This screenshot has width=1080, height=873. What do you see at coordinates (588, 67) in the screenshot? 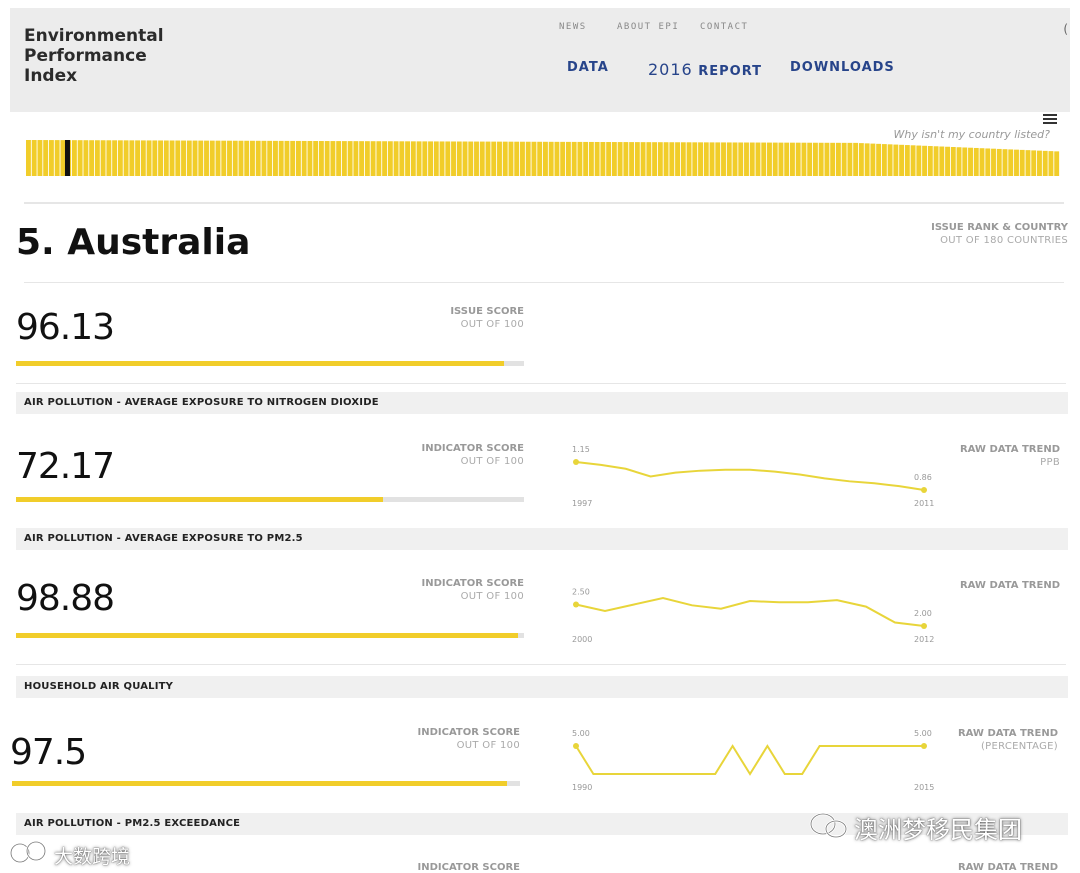
I see `nav-data-link: DATA` at bounding box center [588, 67].